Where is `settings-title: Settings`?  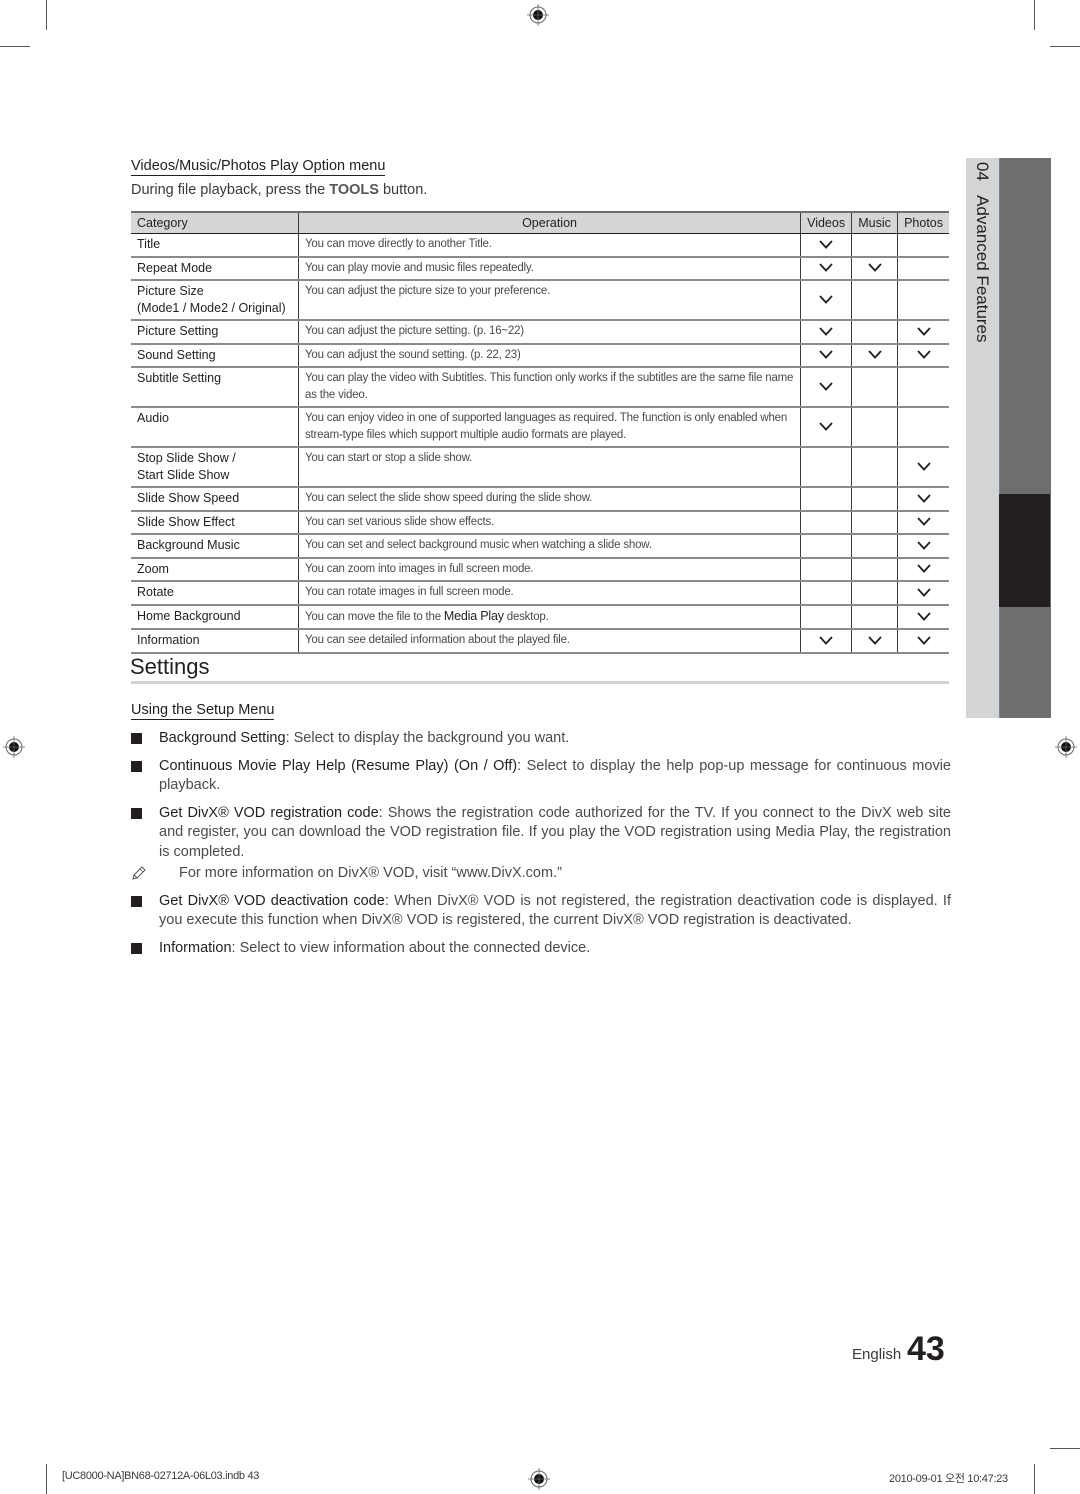
settings-title: Settings is located at coordinates (170, 666).